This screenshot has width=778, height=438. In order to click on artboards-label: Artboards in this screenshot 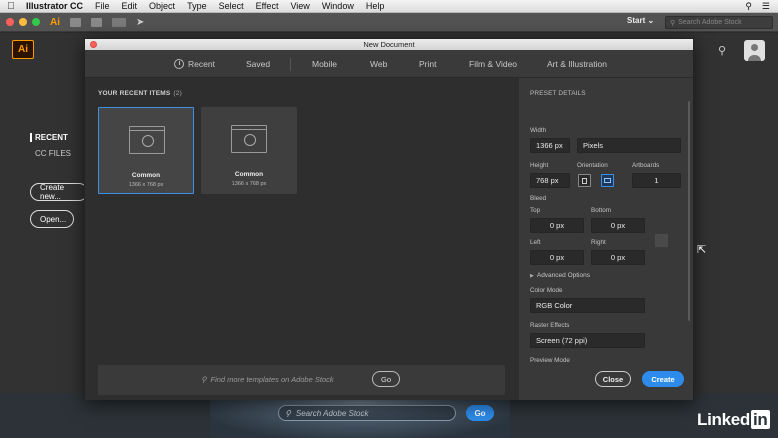, I will do `click(646, 165)`.